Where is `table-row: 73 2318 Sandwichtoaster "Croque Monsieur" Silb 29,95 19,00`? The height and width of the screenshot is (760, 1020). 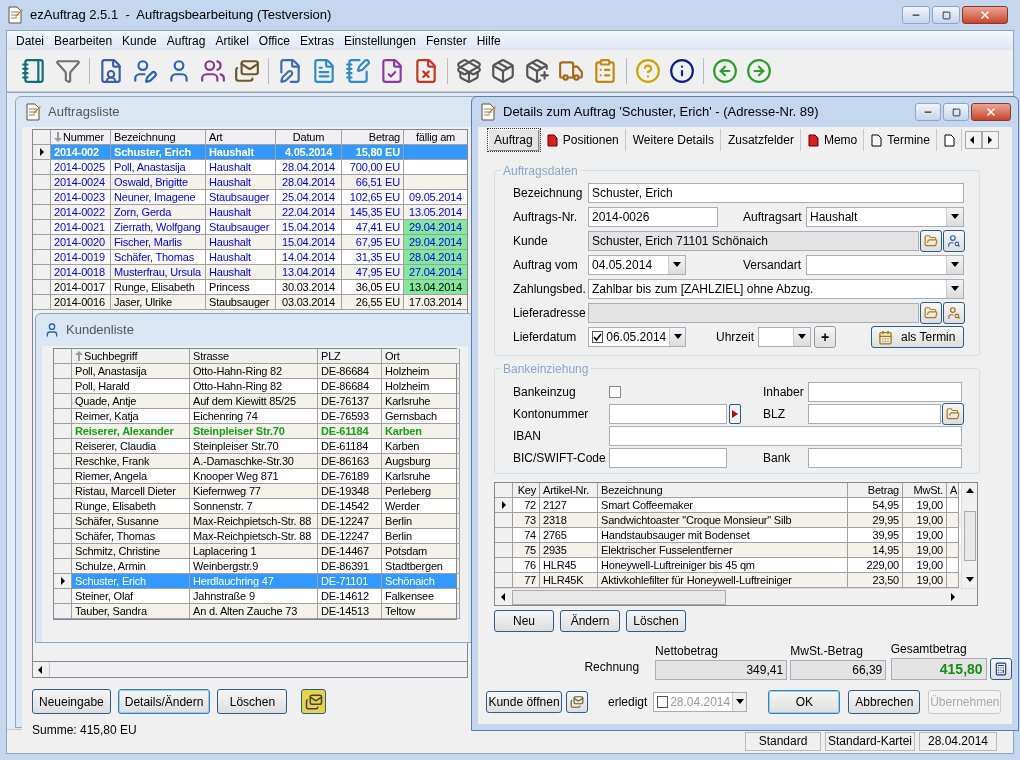
table-row: 73 2318 Sandwichtoaster "Croque Monsieur" Silb 29,95 19,00 is located at coordinates (728, 520).